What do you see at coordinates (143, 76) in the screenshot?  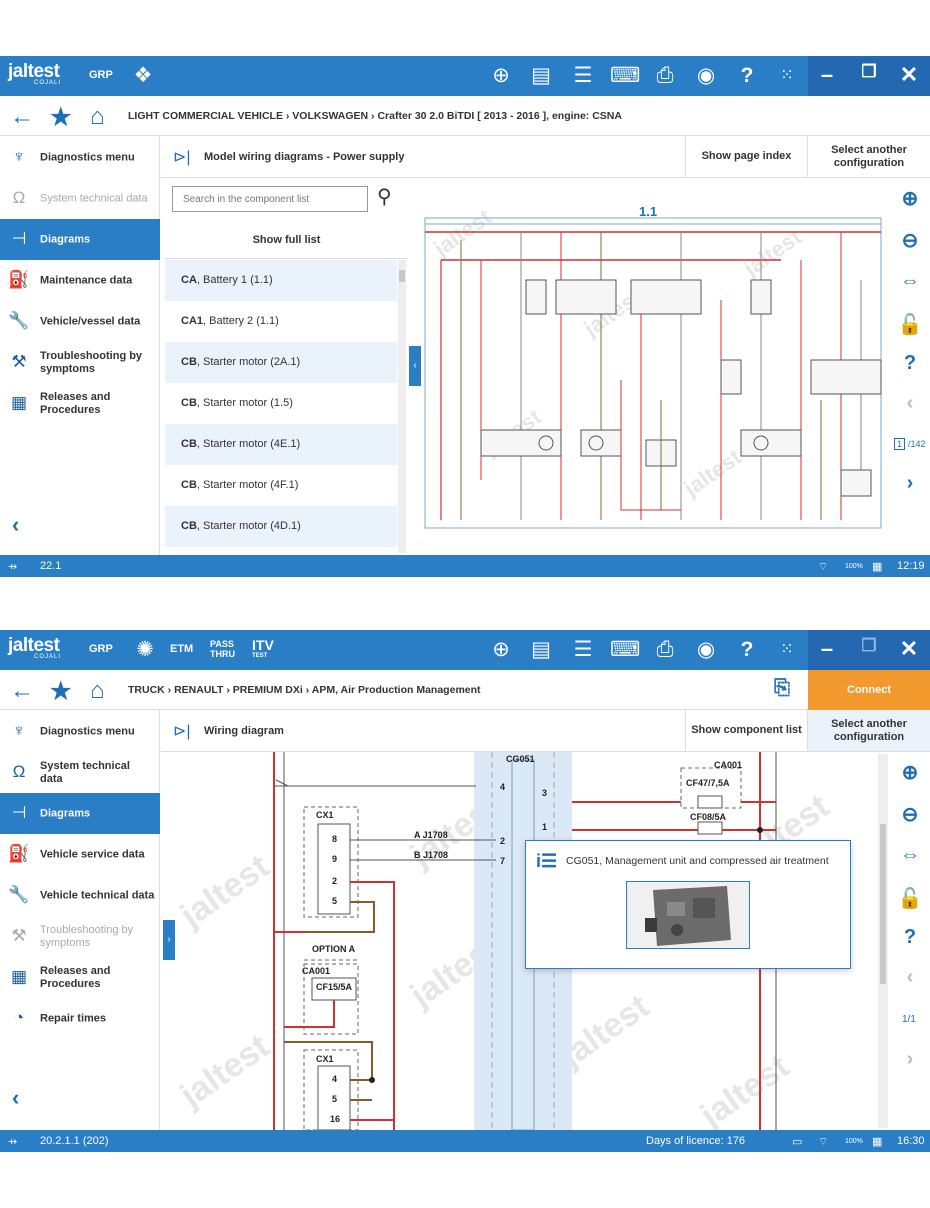 I see `cubes-icon: ❖` at bounding box center [143, 76].